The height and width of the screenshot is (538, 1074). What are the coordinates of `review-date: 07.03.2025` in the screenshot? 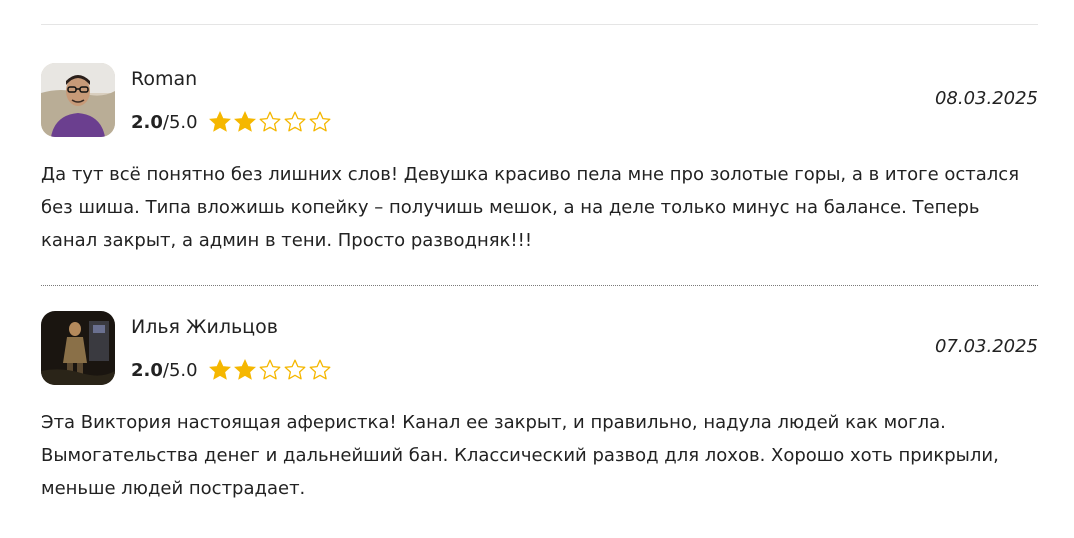 It's located at (986, 346).